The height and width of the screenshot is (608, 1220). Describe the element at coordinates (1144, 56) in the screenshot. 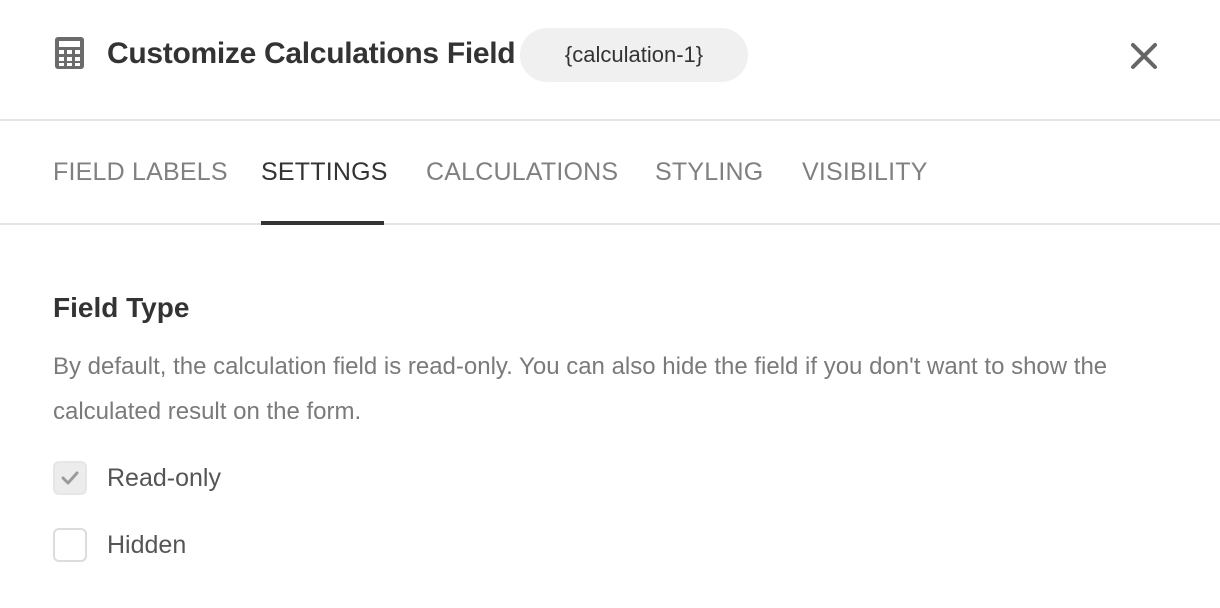

I see `close-icon` at that location.